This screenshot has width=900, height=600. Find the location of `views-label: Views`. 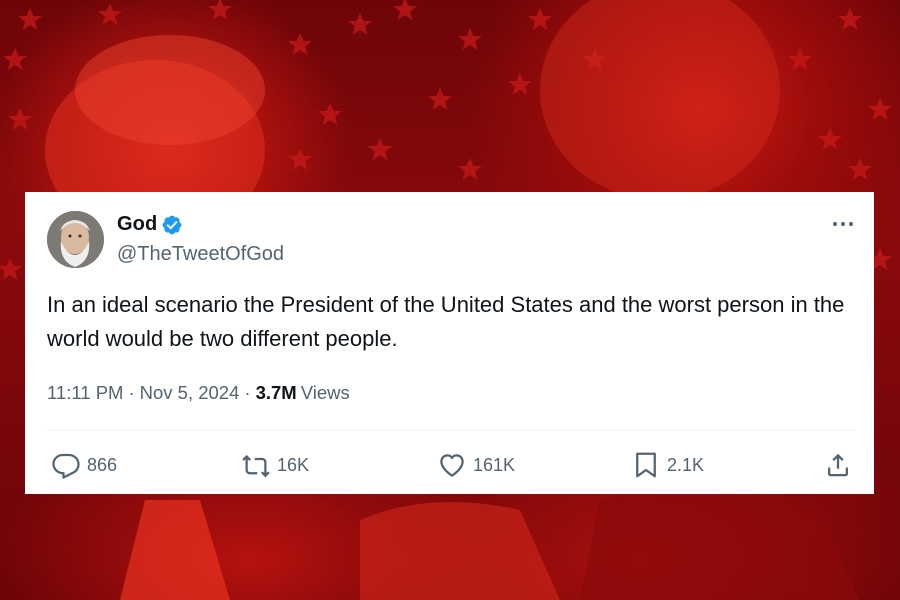

views-label: Views is located at coordinates (325, 393).